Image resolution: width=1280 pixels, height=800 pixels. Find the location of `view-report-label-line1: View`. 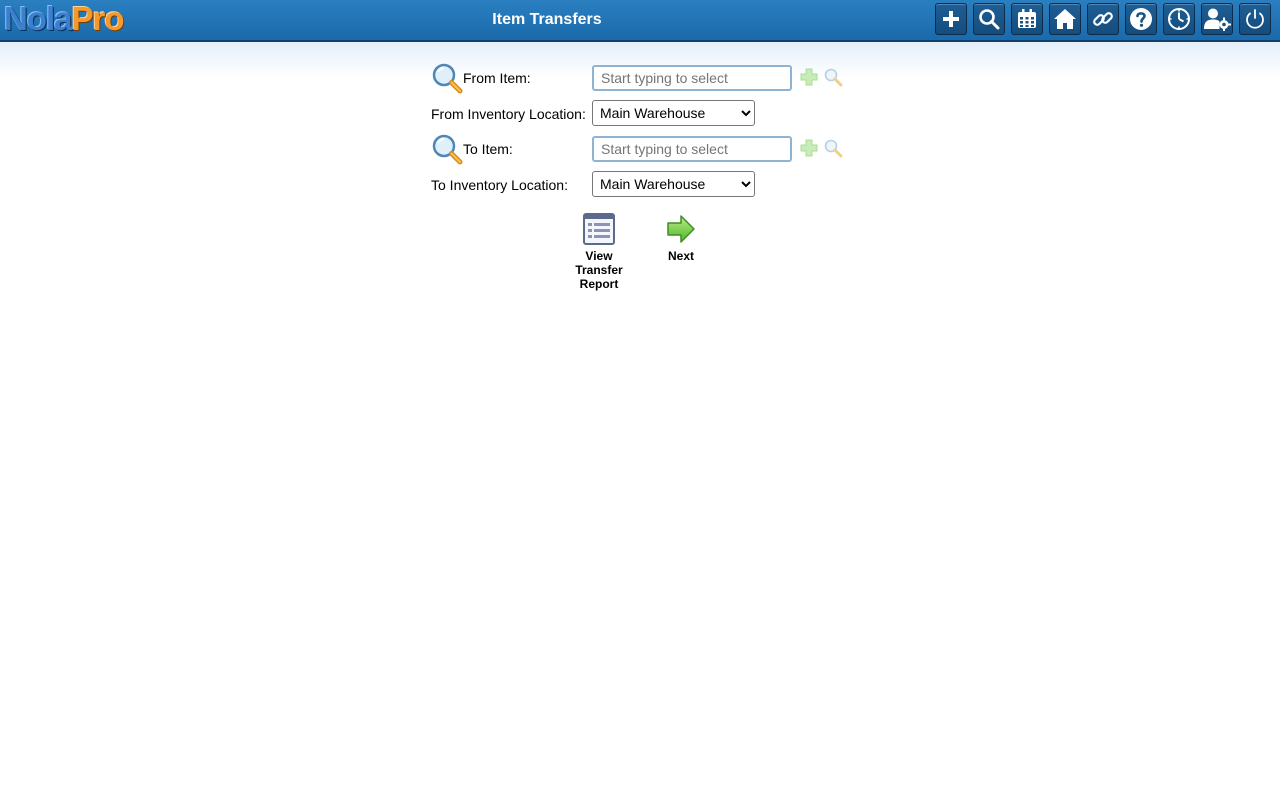

view-report-label-line1: View is located at coordinates (599, 256).